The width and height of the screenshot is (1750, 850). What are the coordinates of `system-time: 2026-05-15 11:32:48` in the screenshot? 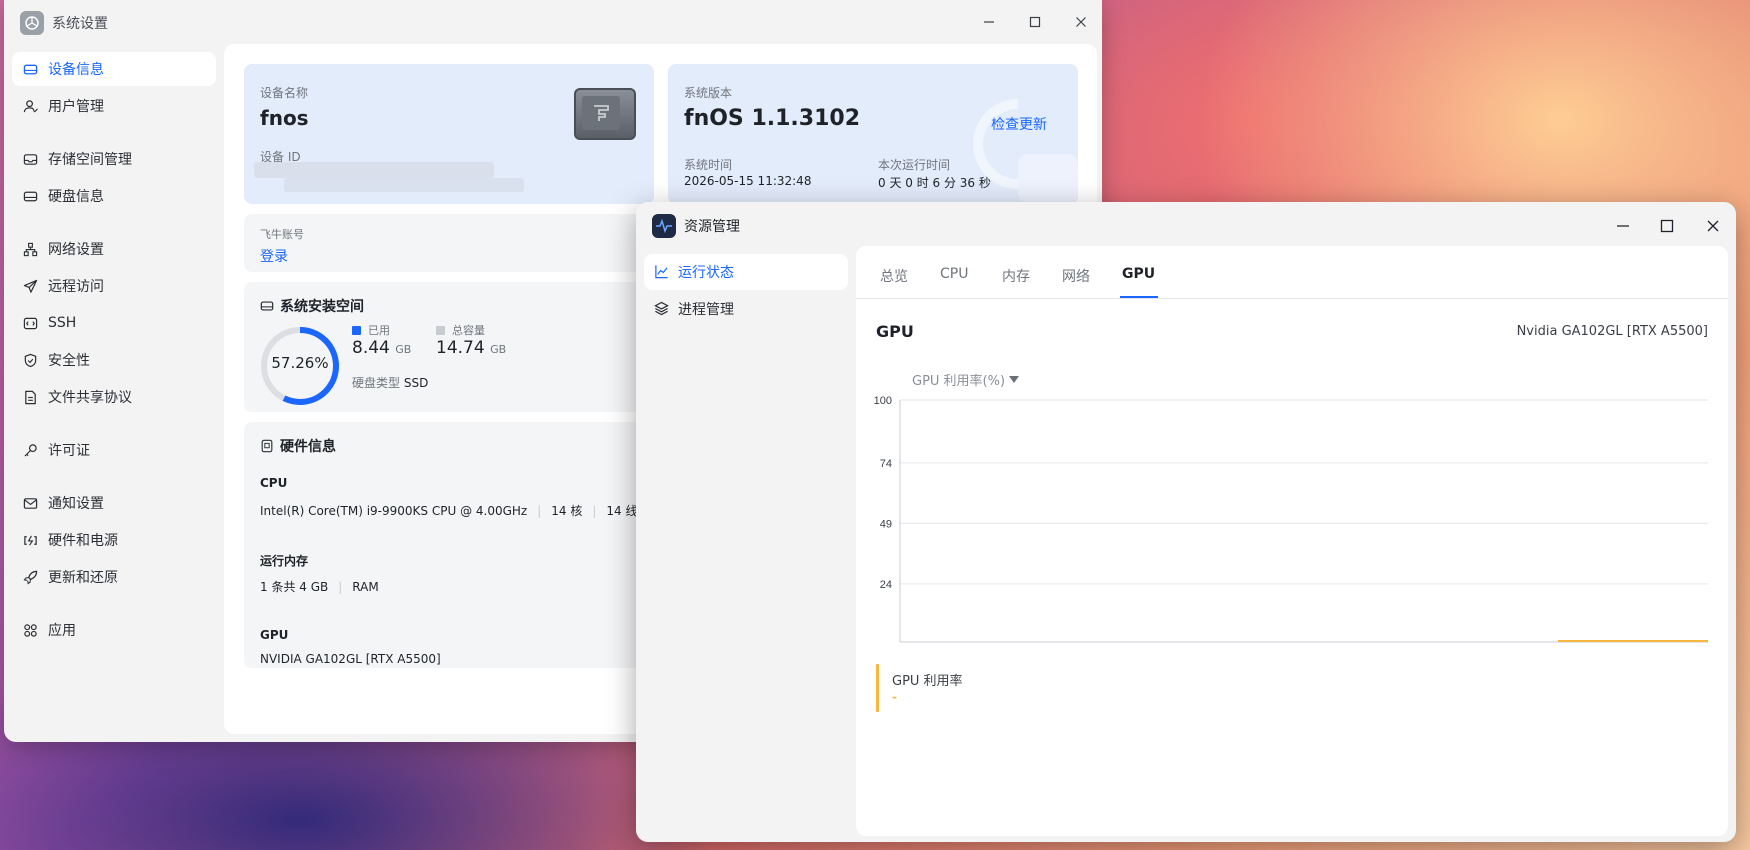 It's located at (748, 181).